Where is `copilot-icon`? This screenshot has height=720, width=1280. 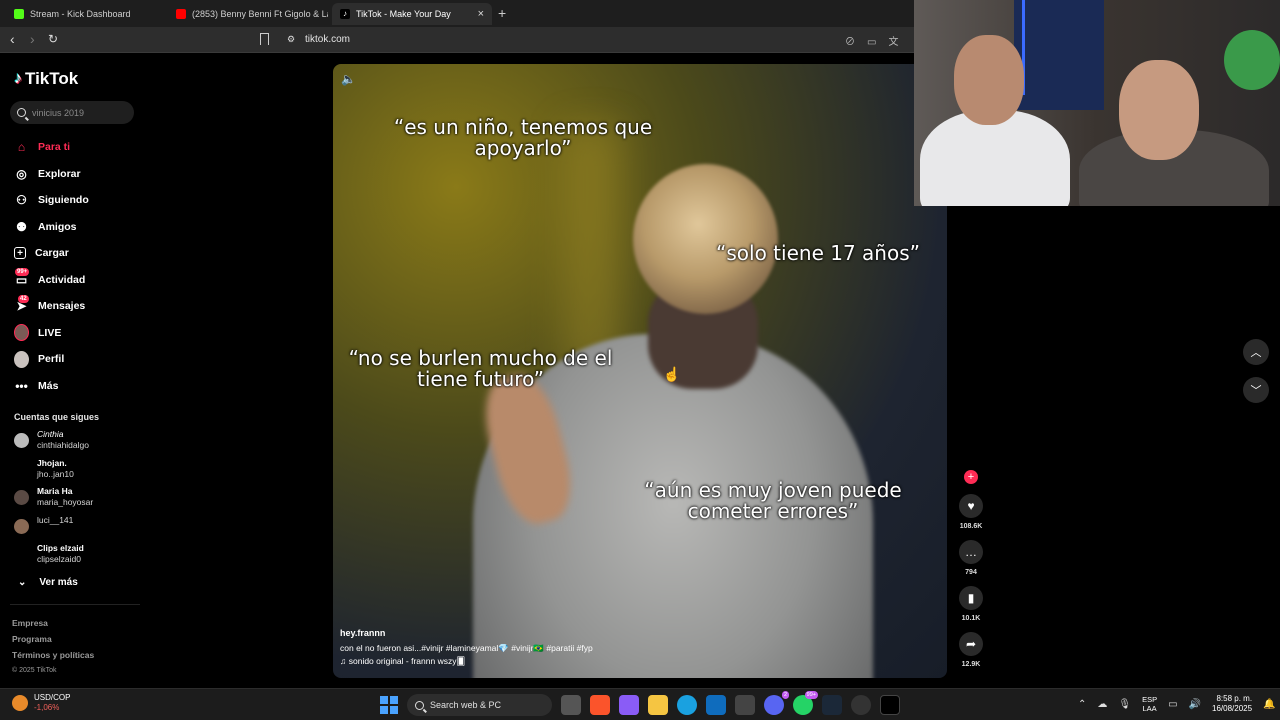 copilot-icon is located at coordinates (629, 705).